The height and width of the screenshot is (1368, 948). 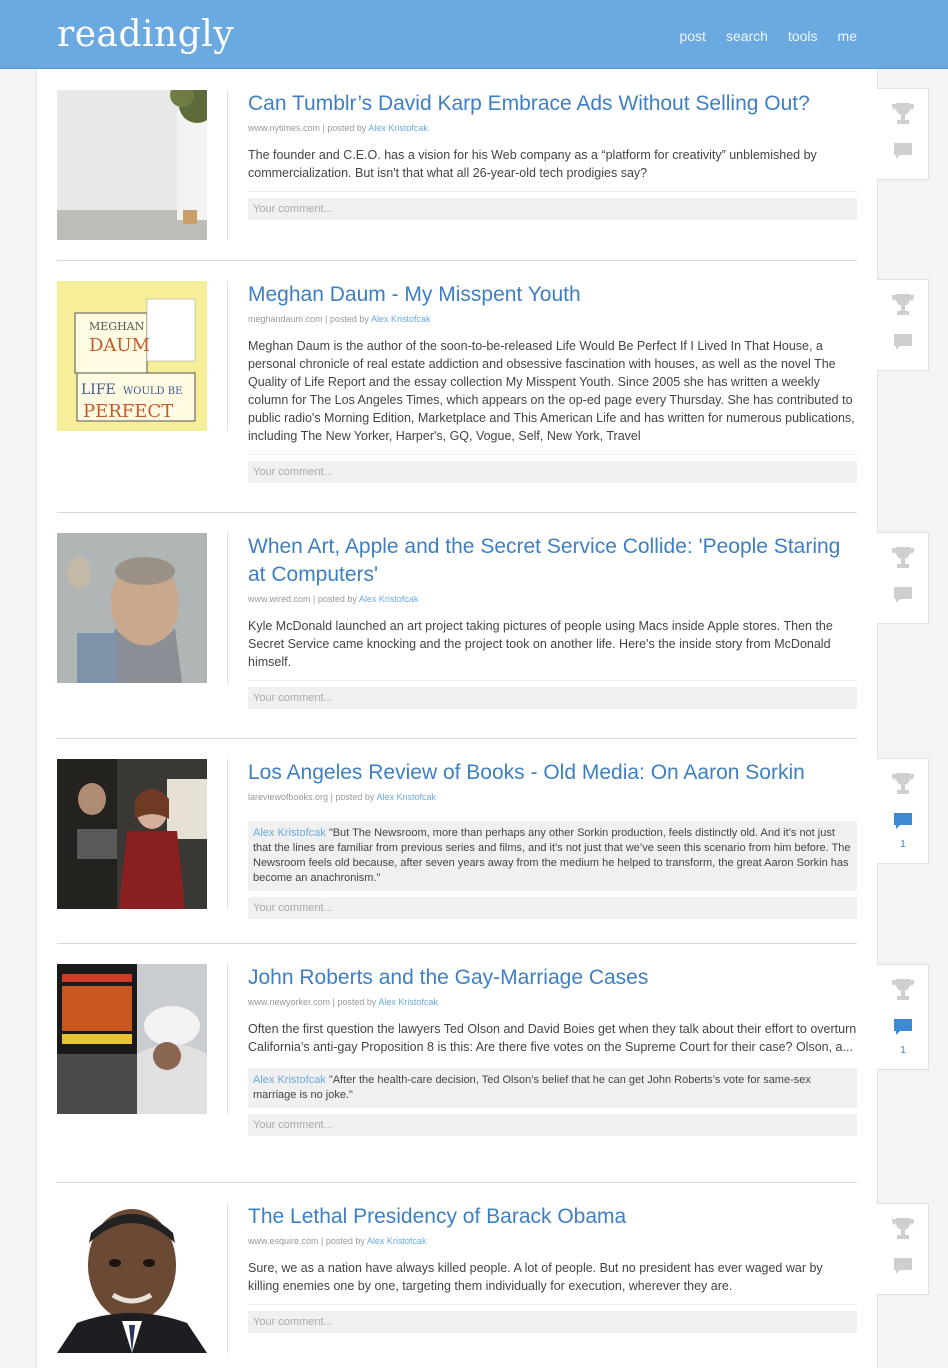 I want to click on post-thumbnail: MEGHAN DAUM LIFE WOULD BE PERFECT, so click(x=132, y=356).